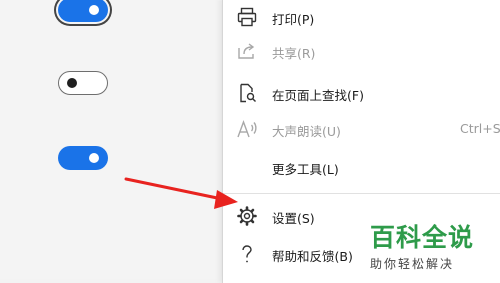  I want to click on watermark-title: 百科全说, so click(422, 237).